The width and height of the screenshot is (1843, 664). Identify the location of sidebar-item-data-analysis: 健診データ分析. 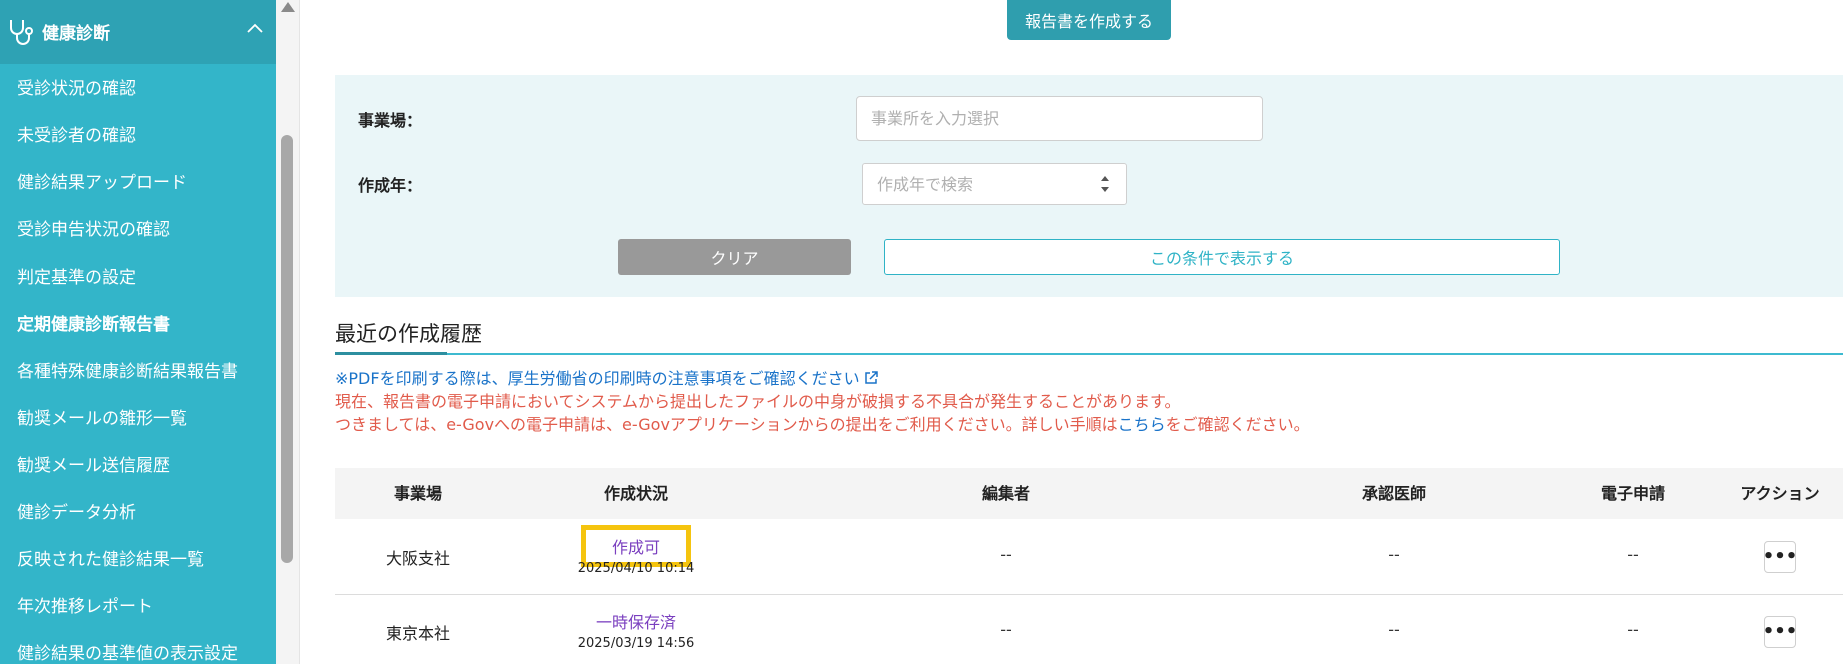
(76, 510).